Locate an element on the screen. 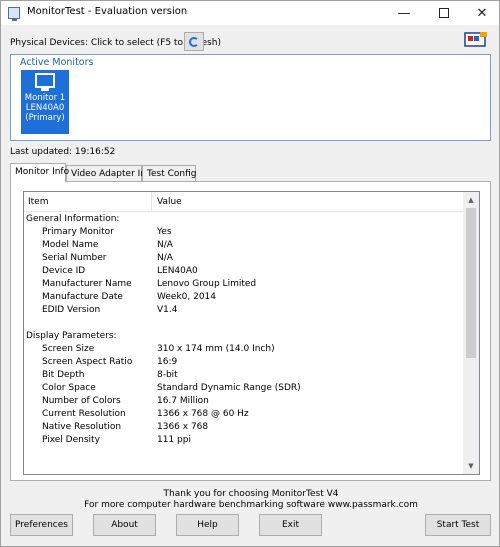 The height and width of the screenshot is (547, 500). row-item: Bit Depth is located at coordinates (63, 375).